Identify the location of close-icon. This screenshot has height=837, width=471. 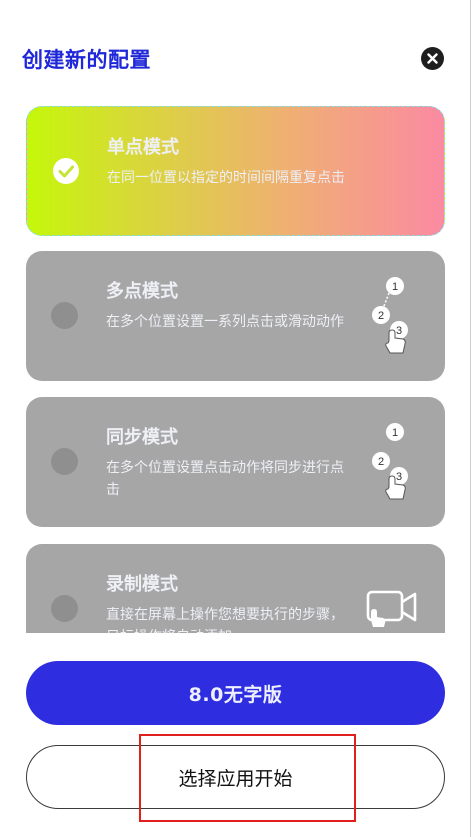
(432, 58).